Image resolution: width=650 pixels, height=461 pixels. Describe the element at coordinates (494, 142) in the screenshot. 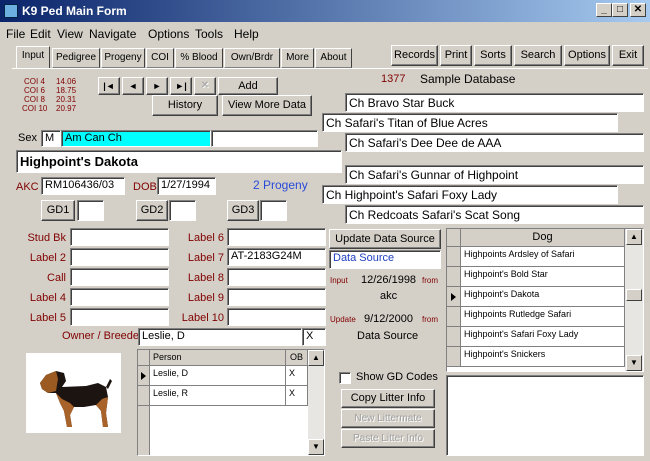

I see `pedigree-sire-dam: Ch Safari's Dee Dee de AAA` at that location.